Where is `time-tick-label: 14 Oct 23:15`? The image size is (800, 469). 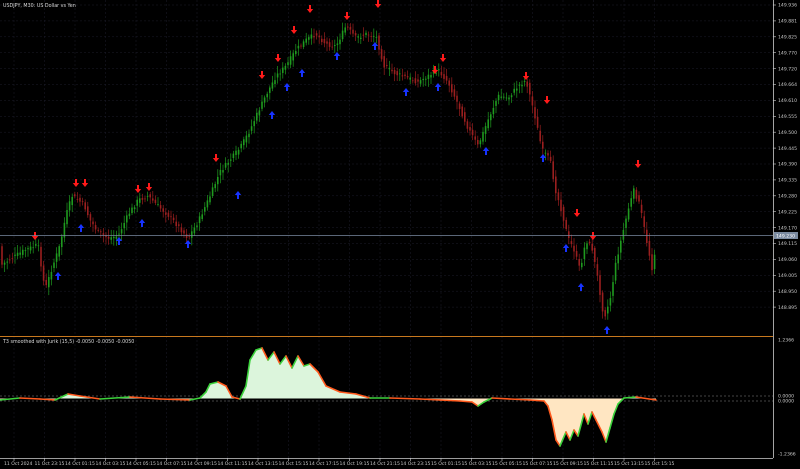
time-tick-label: 14 Oct 23:15 is located at coordinates (416, 464).